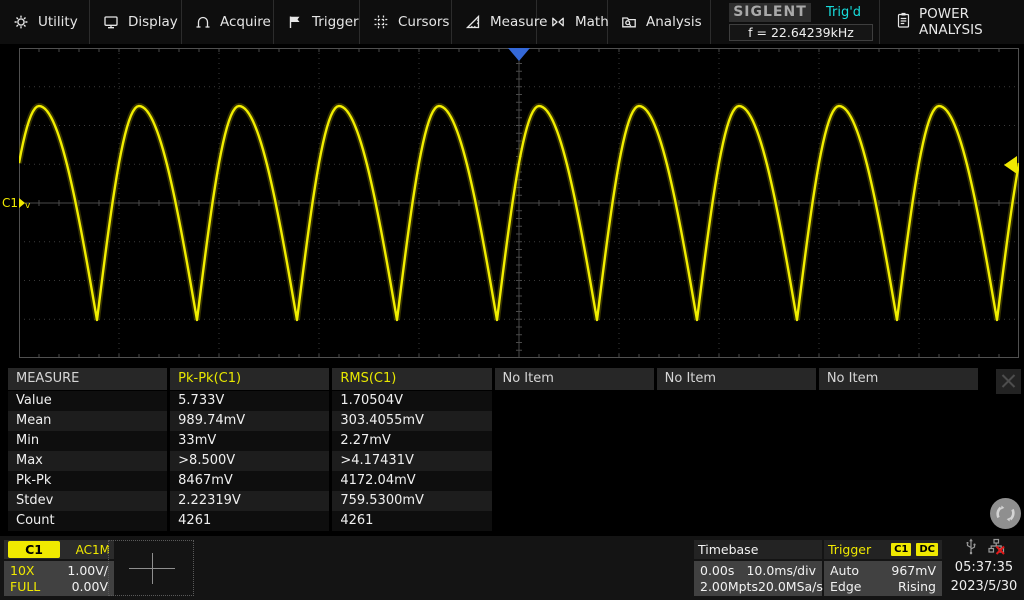 This screenshot has width=1024, height=600. Describe the element at coordinates (493, 501) in the screenshot. I see `table-row-stdev: Stdev 2.22319V 759.5300mV` at that location.